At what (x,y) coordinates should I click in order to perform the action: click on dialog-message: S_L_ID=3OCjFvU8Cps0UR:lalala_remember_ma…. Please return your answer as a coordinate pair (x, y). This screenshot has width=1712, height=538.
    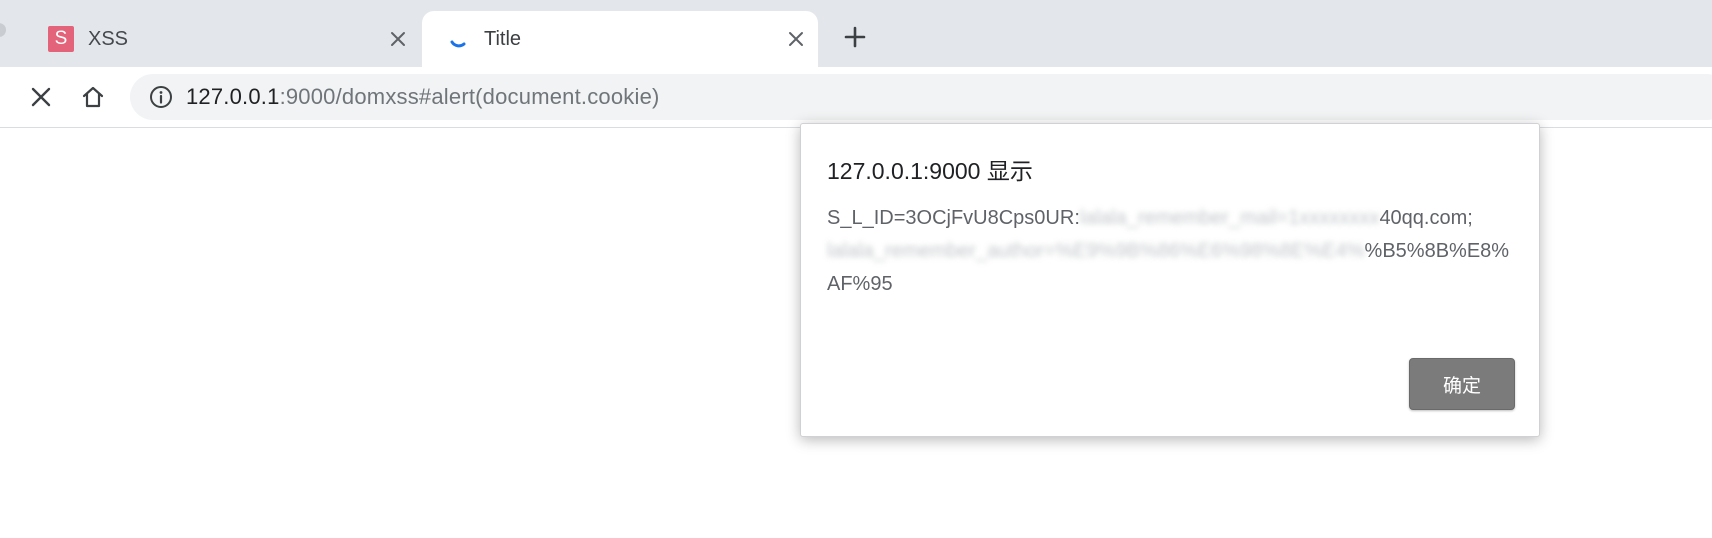
    Looking at the image, I should click on (1172, 251).